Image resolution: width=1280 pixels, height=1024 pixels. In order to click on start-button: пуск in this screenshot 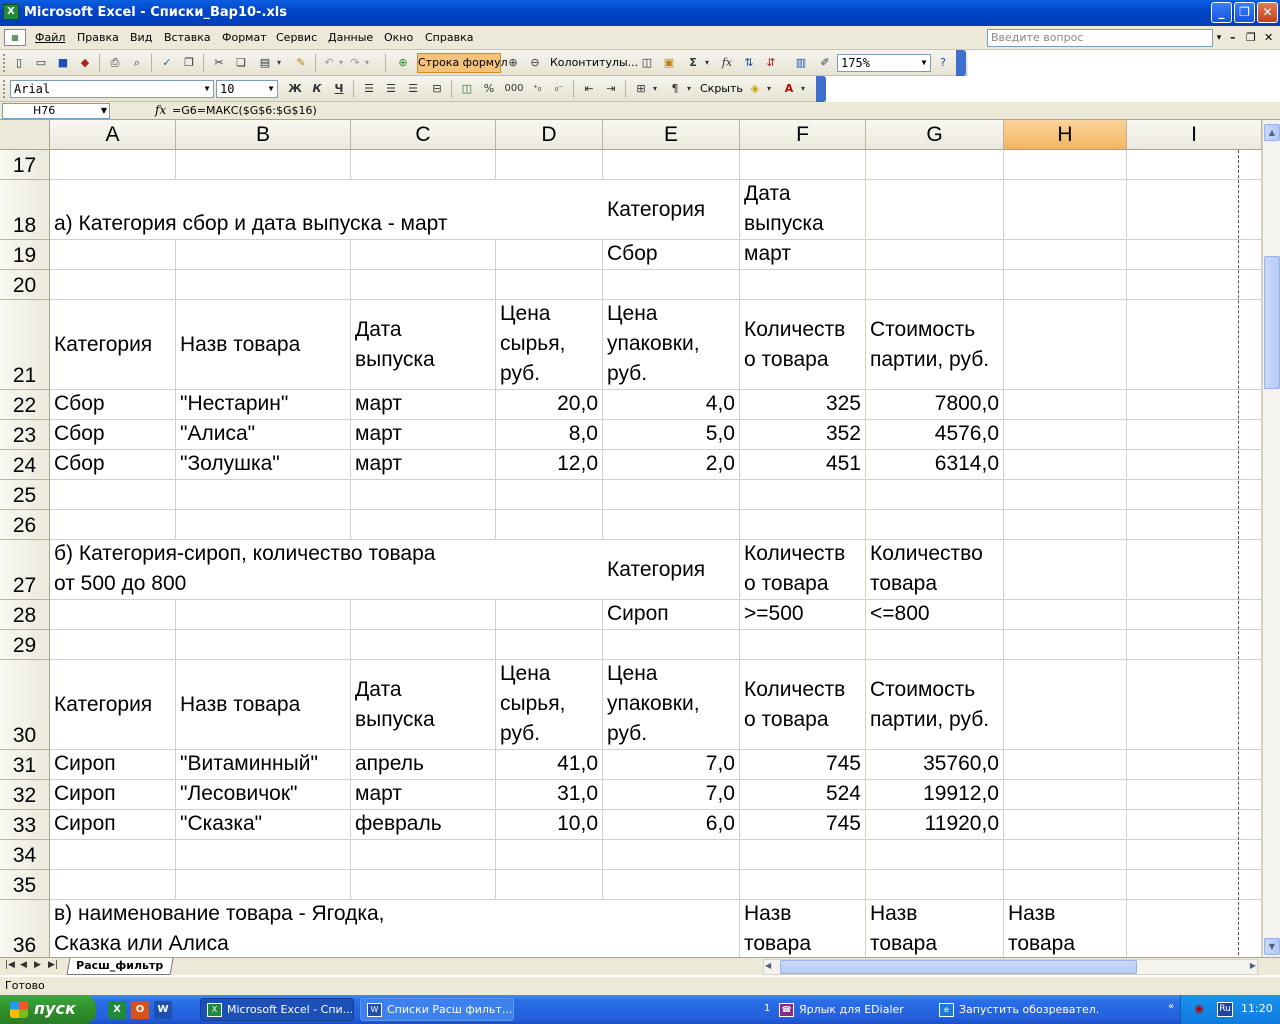, I will do `click(48, 1009)`.